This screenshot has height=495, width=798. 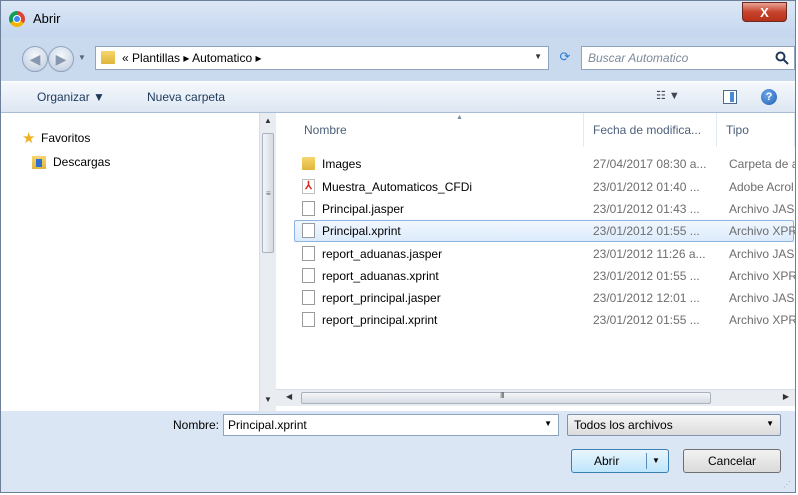 I want to click on nav-vertical-scrollbar: ▲ ≡ ▼, so click(x=267, y=262).